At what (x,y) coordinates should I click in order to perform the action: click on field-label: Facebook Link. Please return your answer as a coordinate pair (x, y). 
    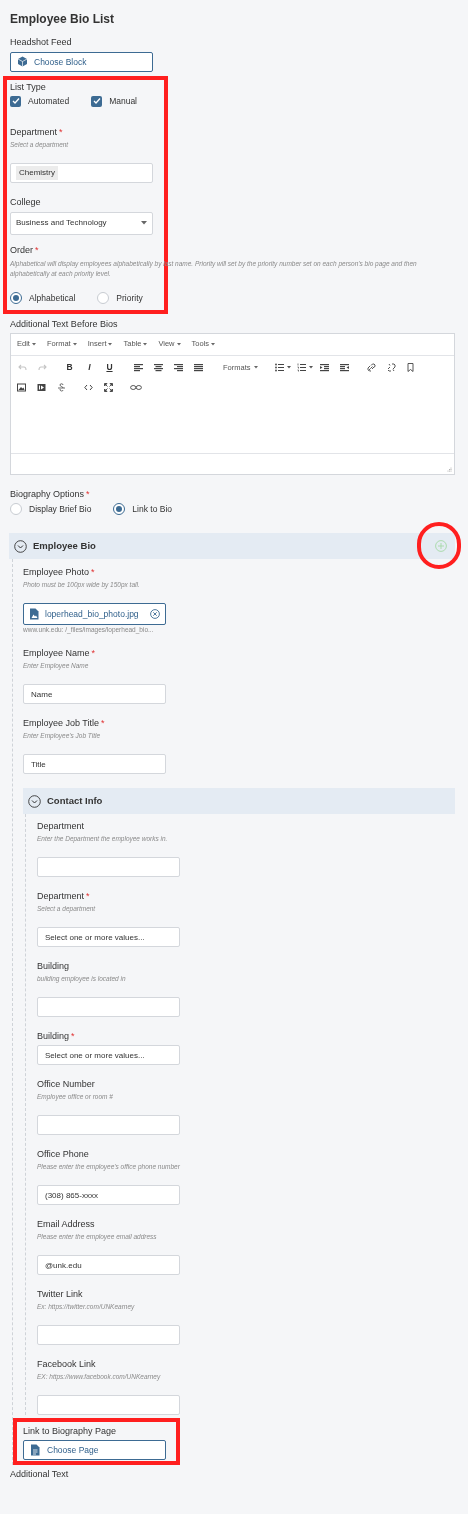
    Looking at the image, I should click on (66, 1364).